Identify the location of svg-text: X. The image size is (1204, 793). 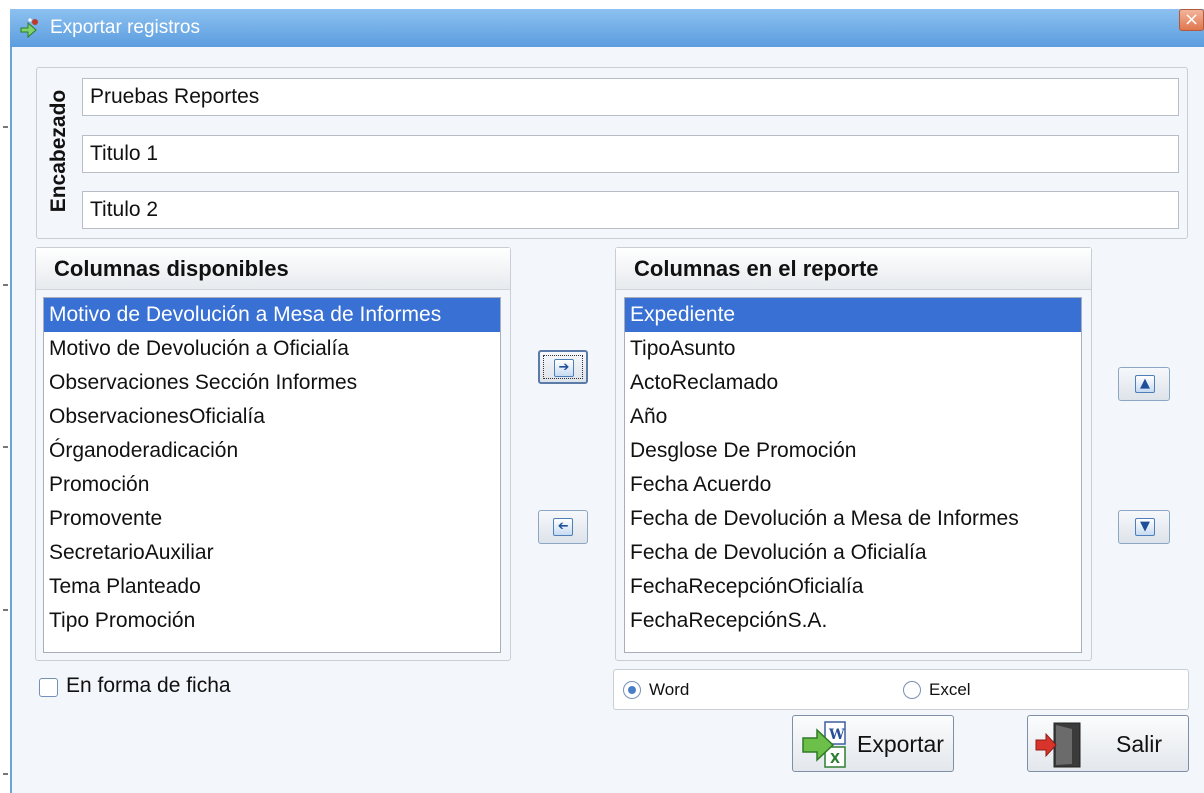
(835, 759).